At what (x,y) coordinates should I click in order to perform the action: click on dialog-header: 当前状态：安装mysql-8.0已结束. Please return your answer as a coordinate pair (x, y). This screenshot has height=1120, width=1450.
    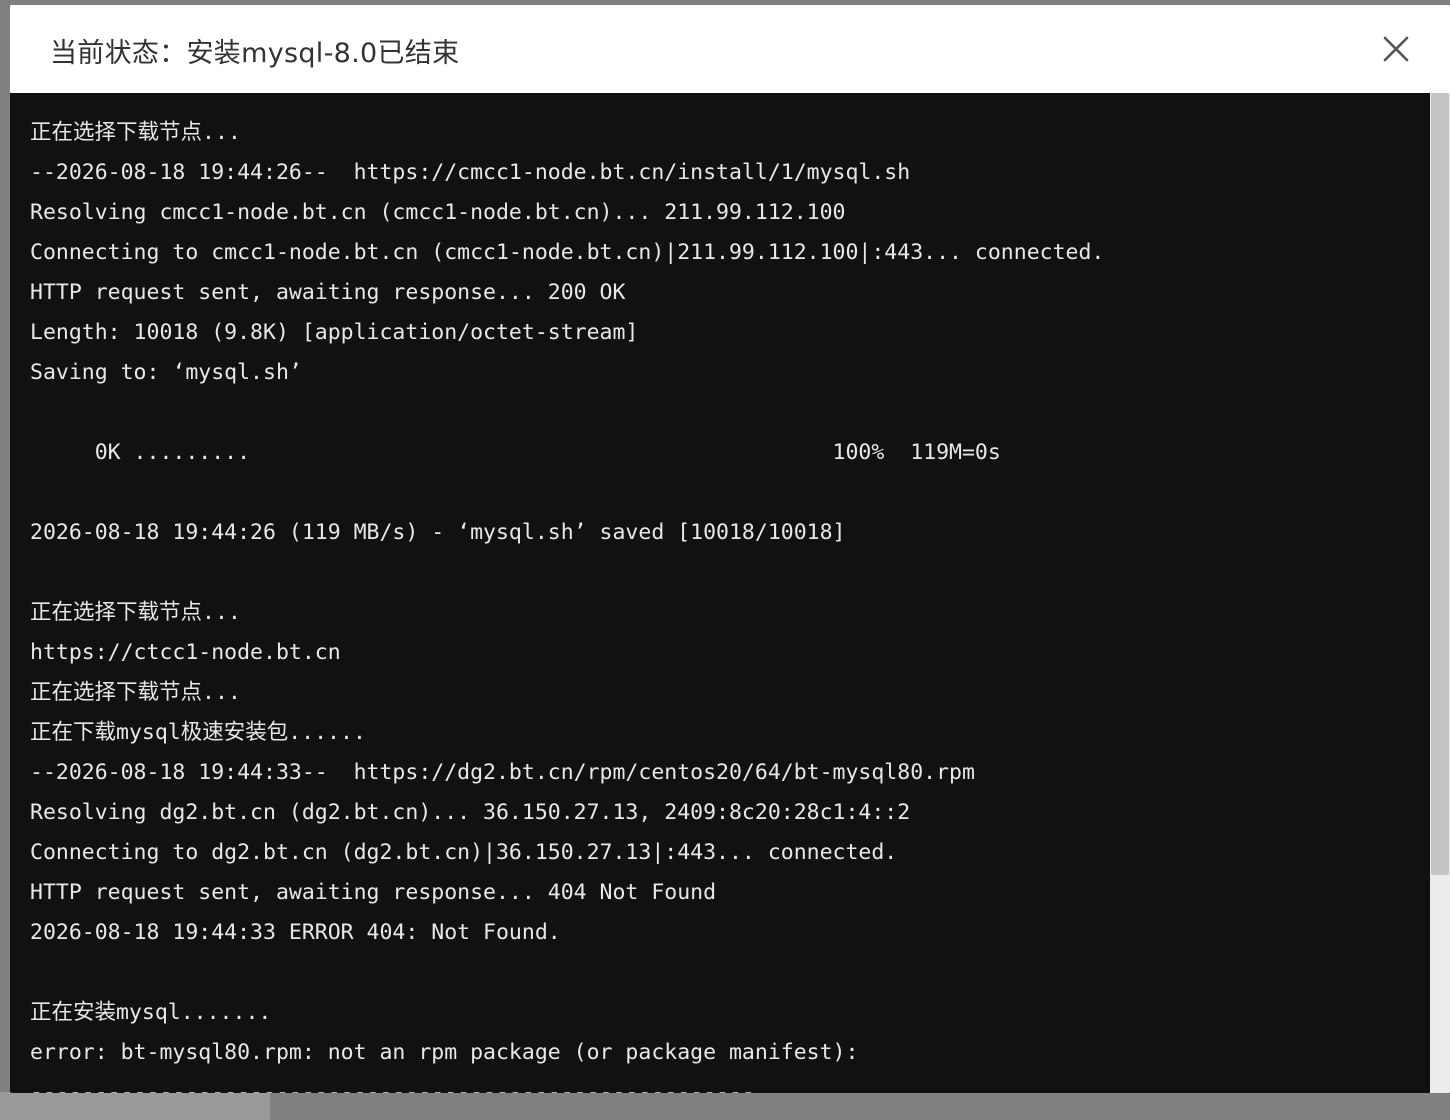
    Looking at the image, I should click on (730, 49).